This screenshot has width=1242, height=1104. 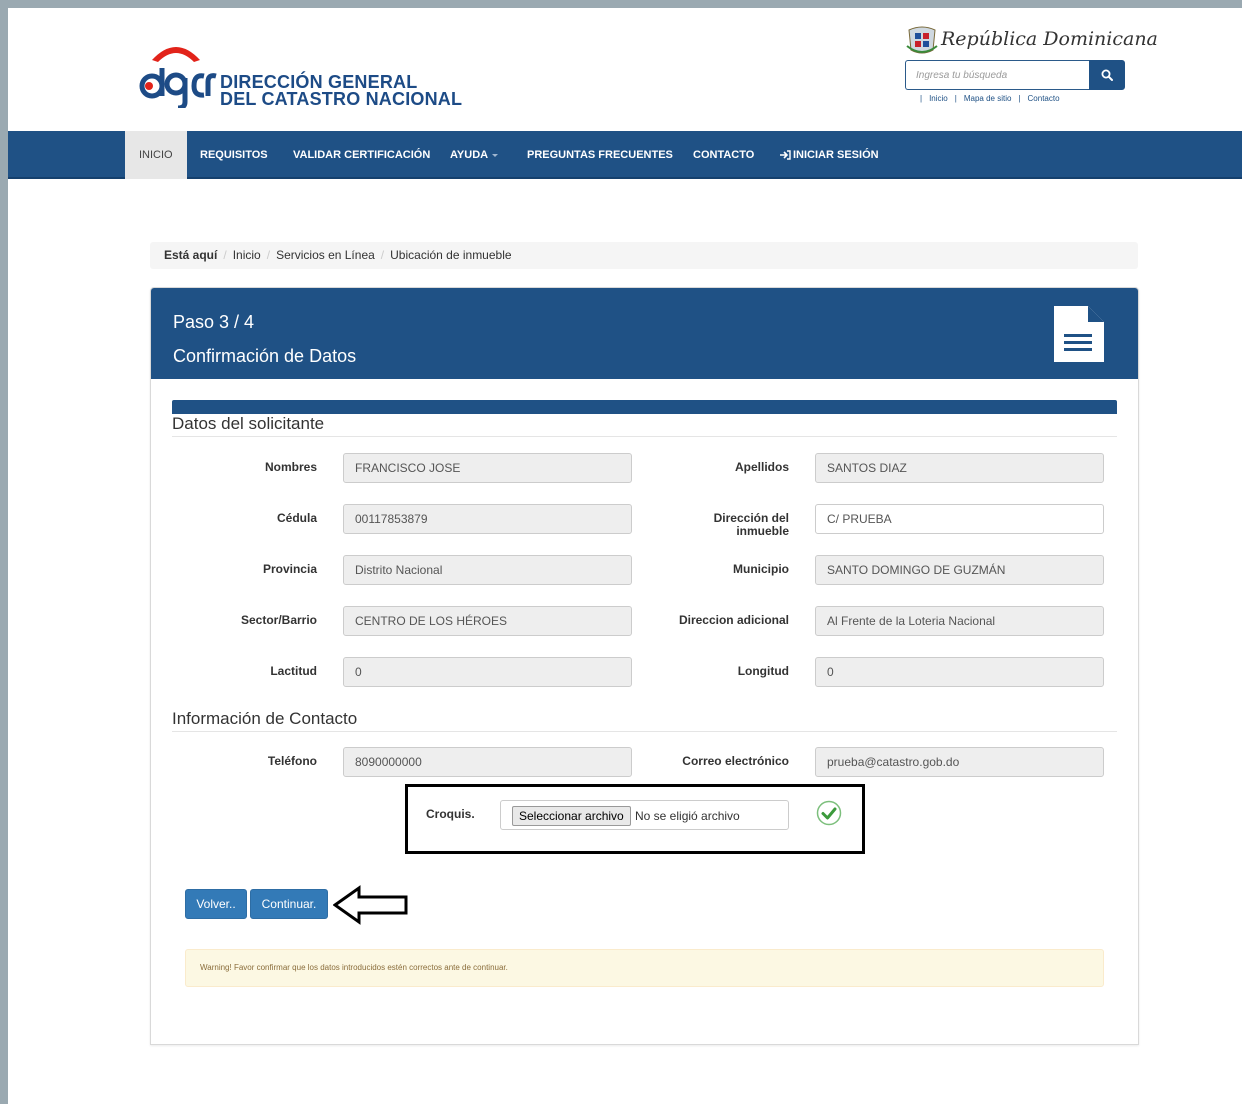 I want to click on nav-item-label: AYUDA, so click(x=469, y=155).